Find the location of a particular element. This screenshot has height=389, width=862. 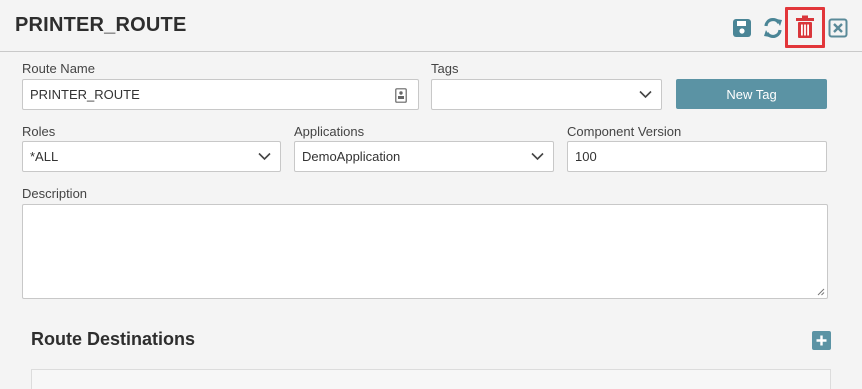

applications-value: DemoApplication is located at coordinates (351, 156).